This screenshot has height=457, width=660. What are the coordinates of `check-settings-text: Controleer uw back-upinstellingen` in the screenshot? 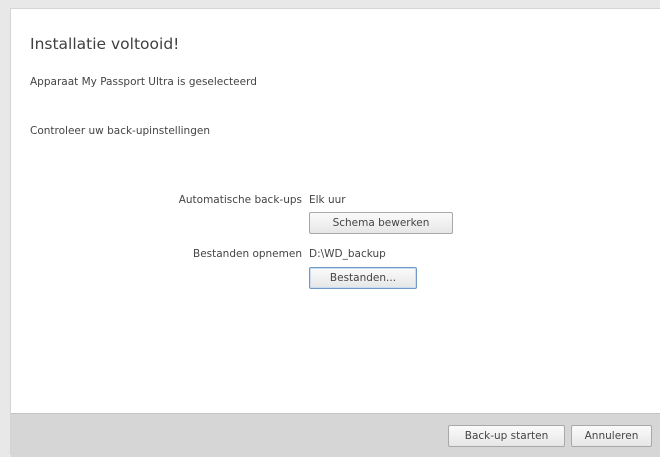 It's located at (120, 131).